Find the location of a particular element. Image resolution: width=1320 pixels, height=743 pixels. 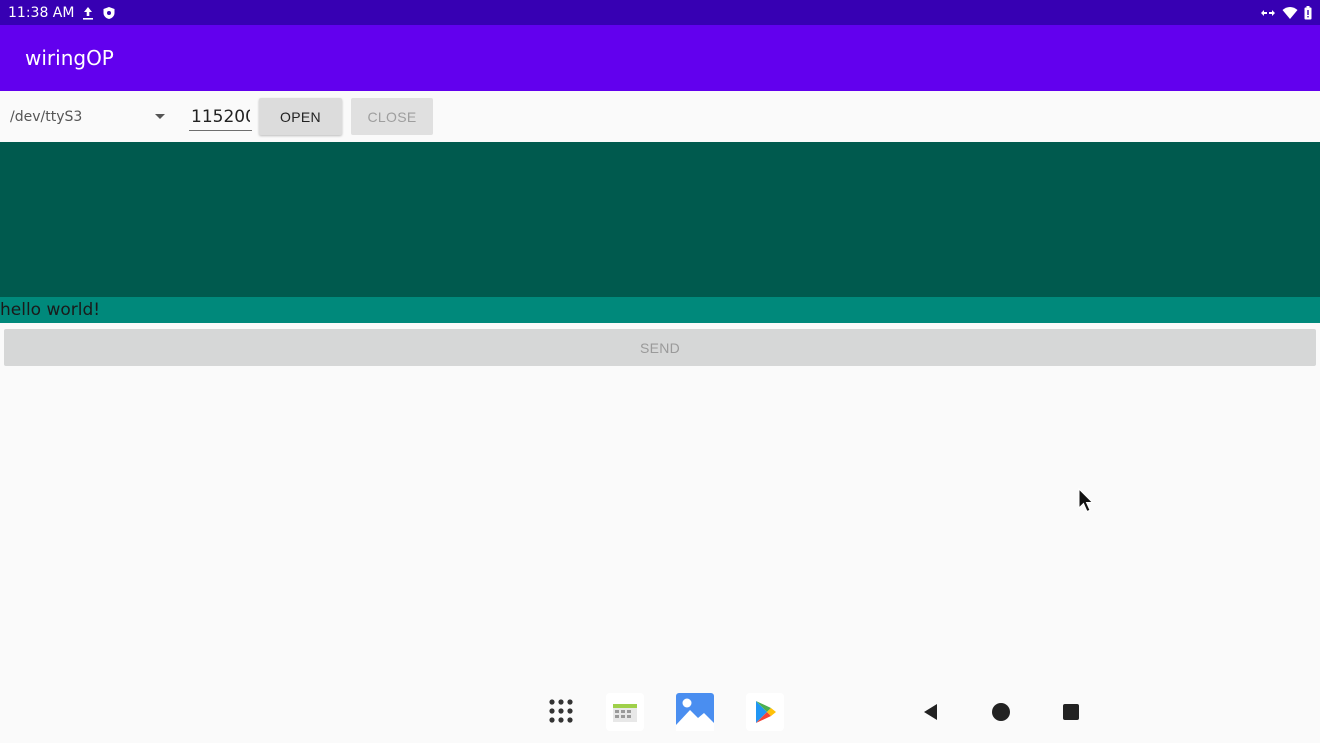

vpn-arrows-icon is located at coordinates (1268, 13).